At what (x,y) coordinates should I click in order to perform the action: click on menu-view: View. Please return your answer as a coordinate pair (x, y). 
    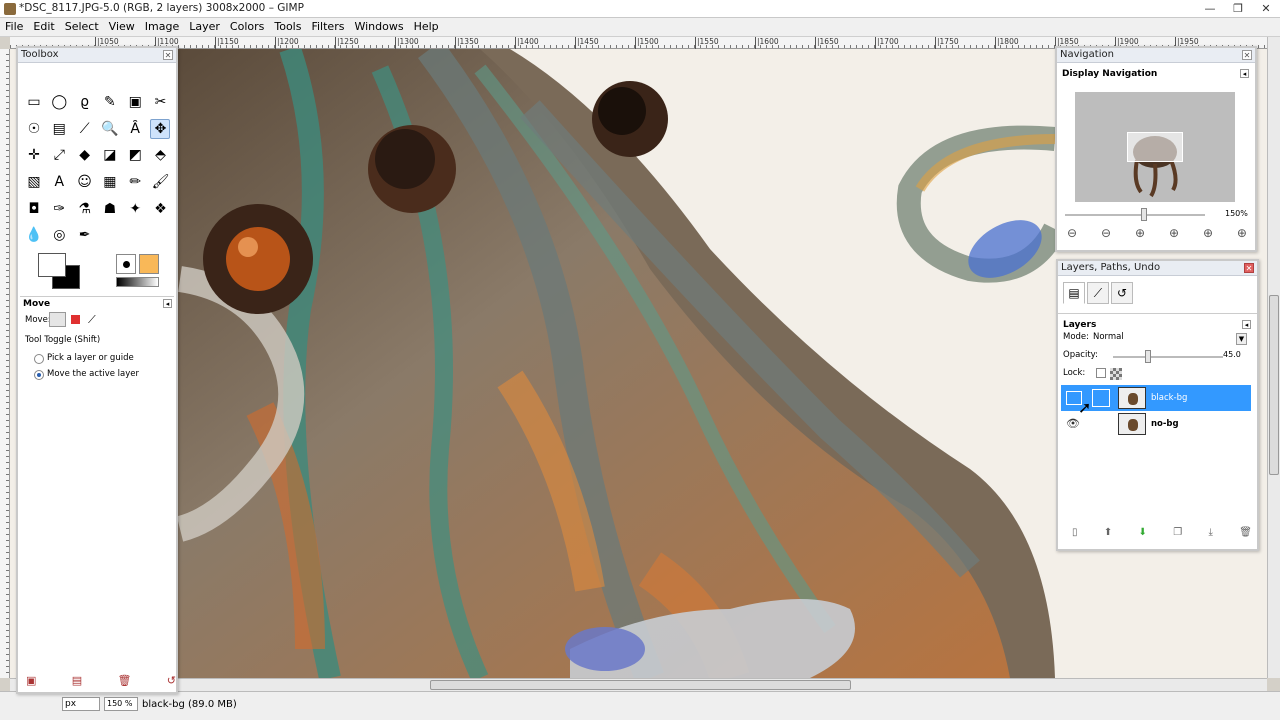
    Looking at the image, I should click on (122, 27).